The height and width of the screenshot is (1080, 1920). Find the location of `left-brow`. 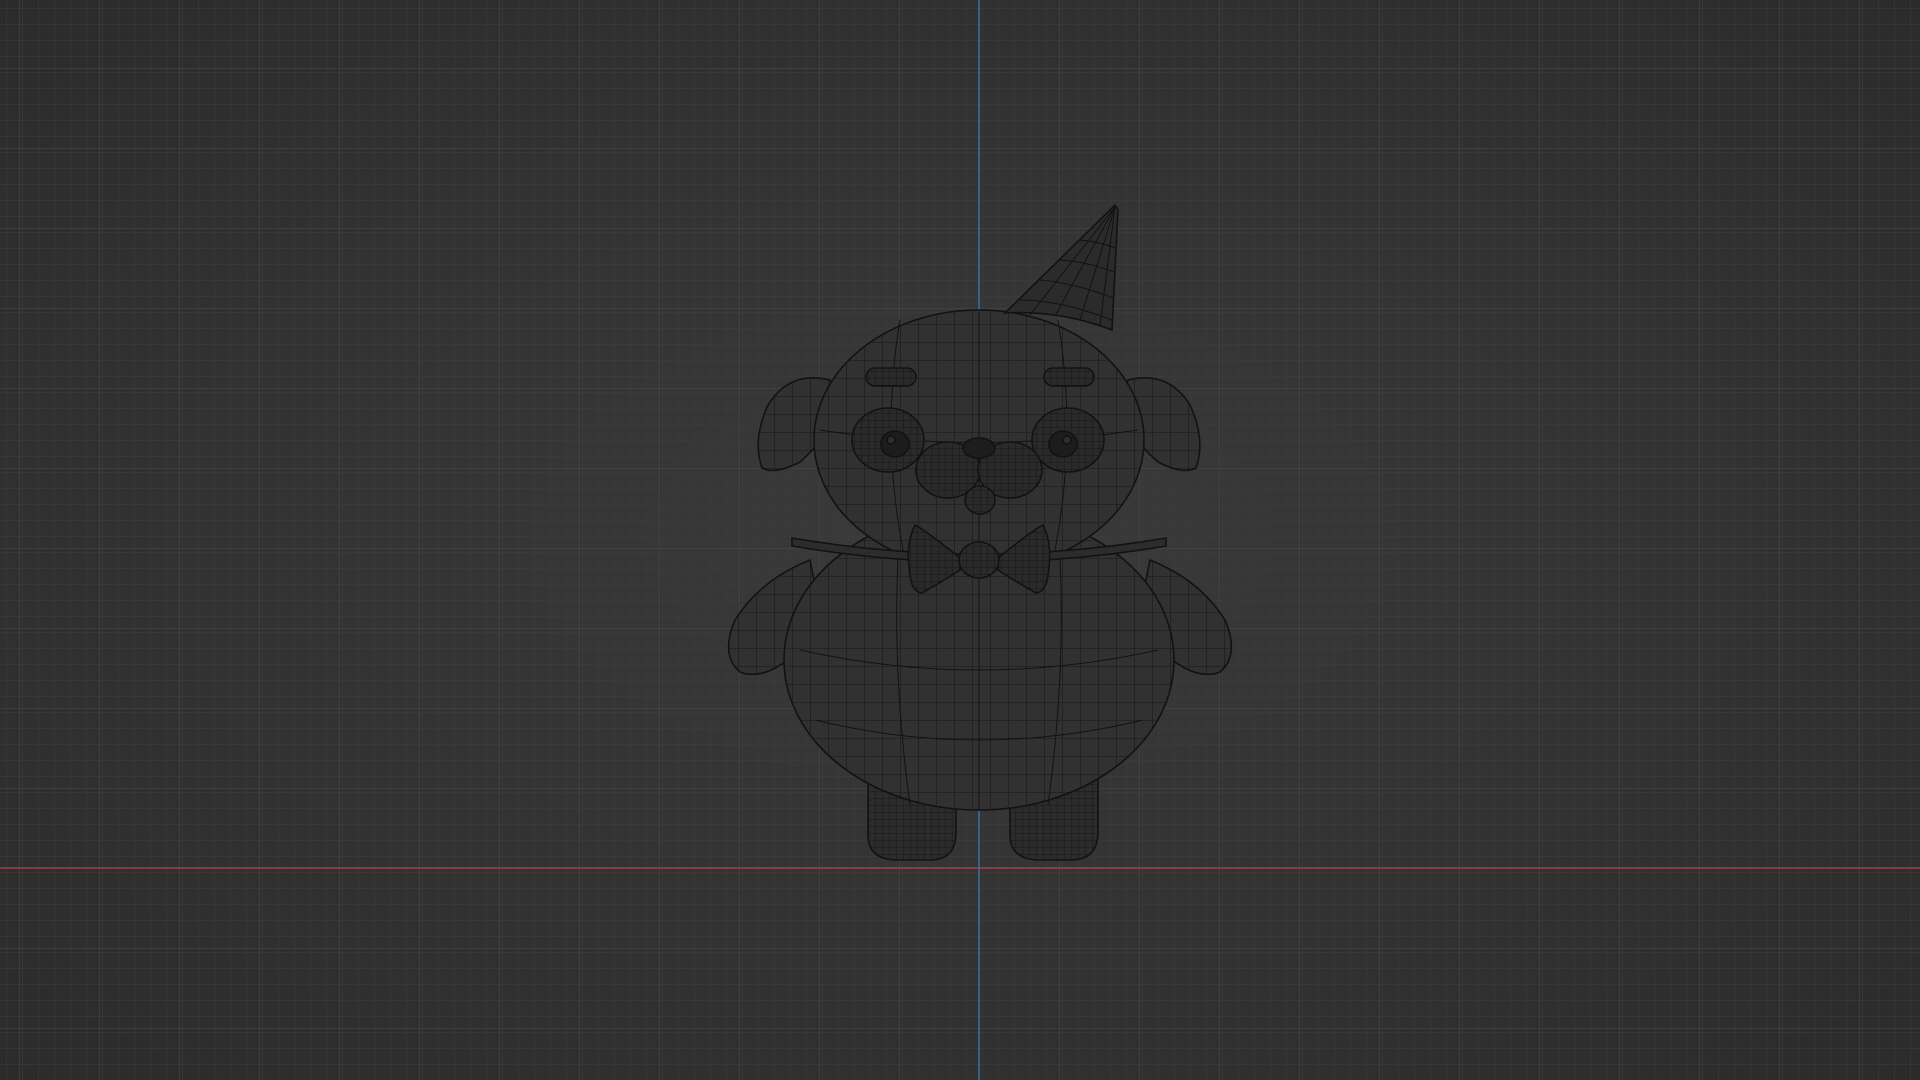

left-brow is located at coordinates (891, 377).